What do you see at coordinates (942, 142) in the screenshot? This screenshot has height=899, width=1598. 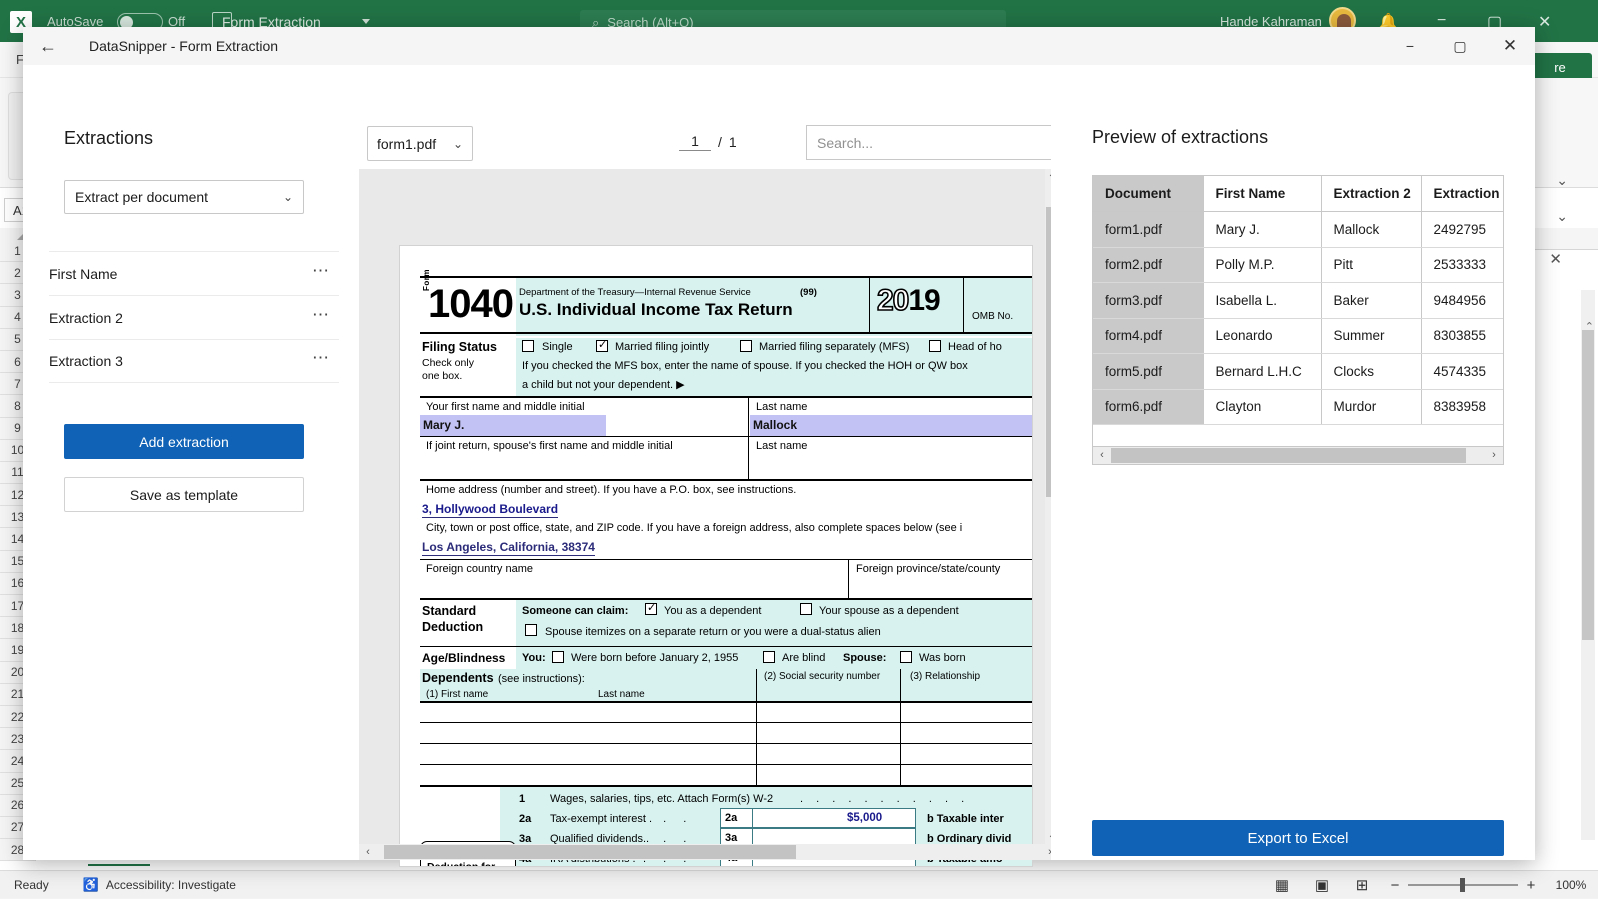 I see `pdf-search-input: Search... ⌕` at bounding box center [942, 142].